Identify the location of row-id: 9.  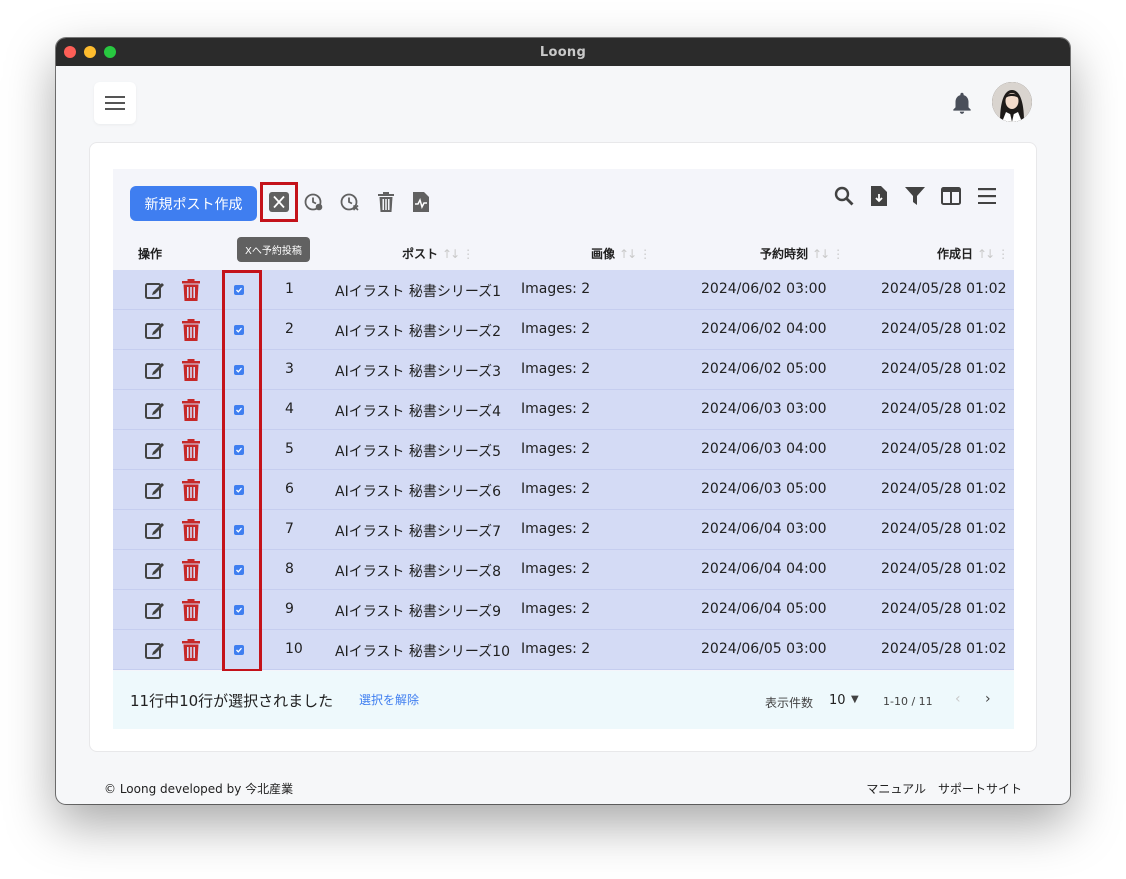
(289, 609).